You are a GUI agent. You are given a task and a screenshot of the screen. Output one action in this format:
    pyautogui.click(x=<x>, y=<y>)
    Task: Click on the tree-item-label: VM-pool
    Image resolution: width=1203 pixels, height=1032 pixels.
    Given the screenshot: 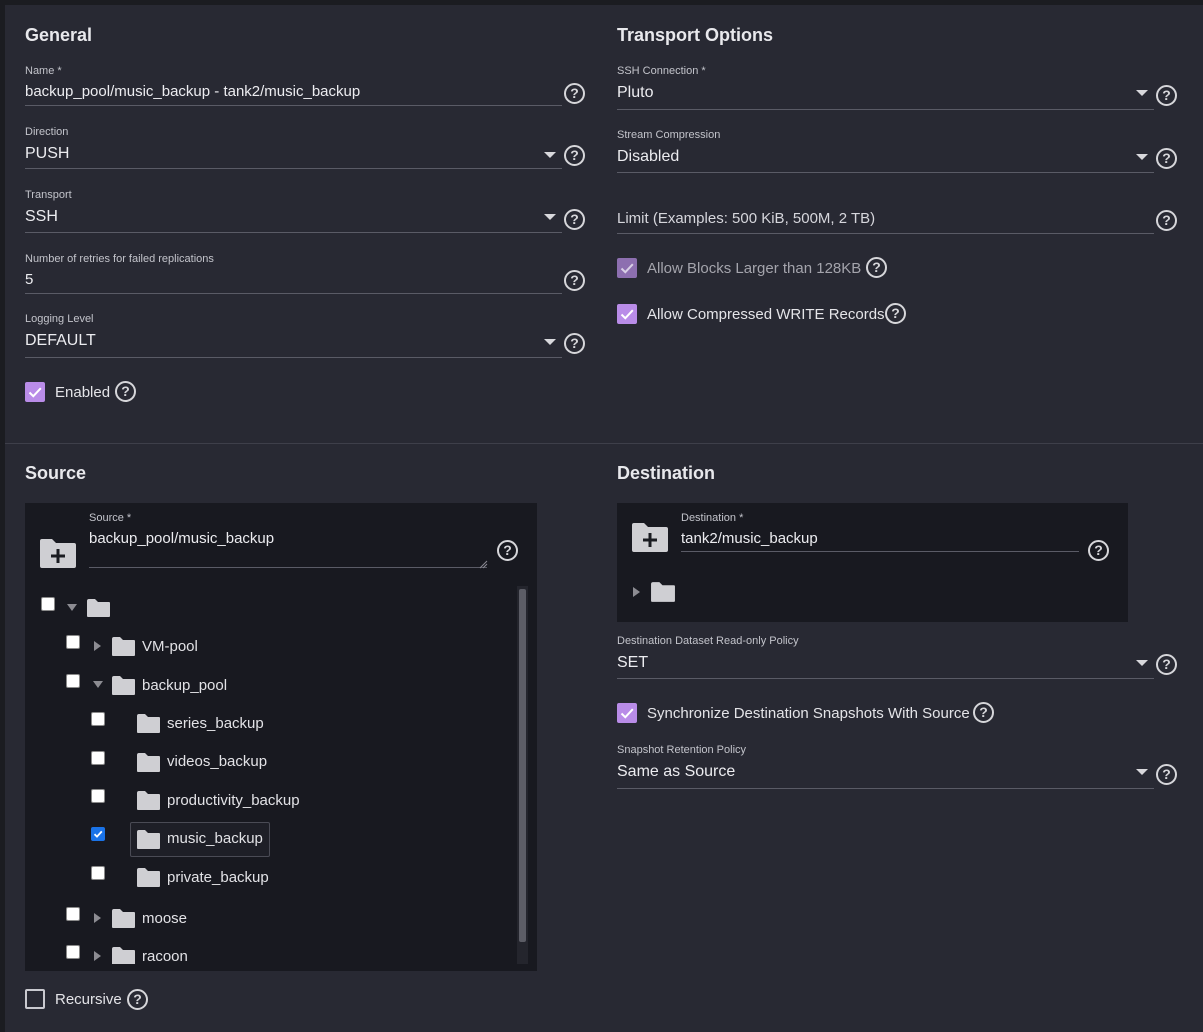 What is the action you would take?
    pyautogui.click(x=170, y=646)
    